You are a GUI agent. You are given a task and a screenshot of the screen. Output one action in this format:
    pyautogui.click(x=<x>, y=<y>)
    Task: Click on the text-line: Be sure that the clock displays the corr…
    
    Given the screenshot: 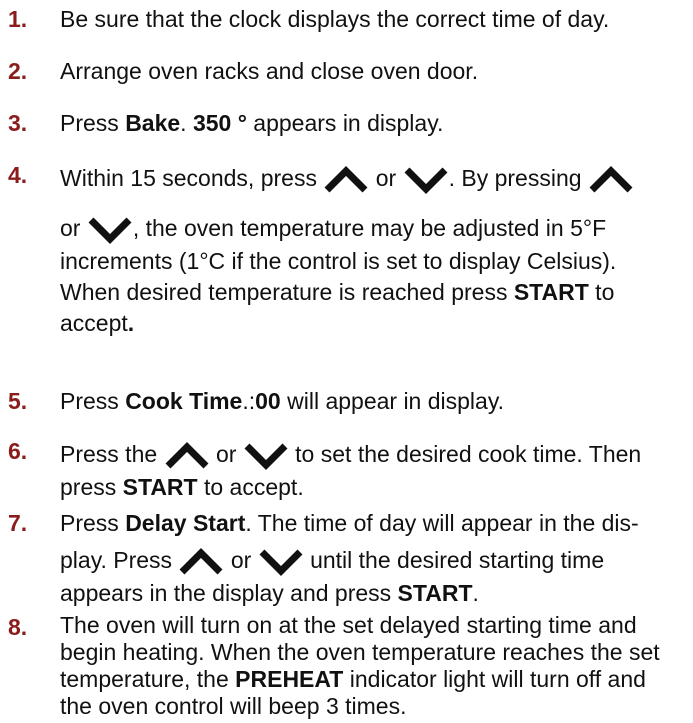 What is the action you would take?
    pyautogui.click(x=335, y=19)
    